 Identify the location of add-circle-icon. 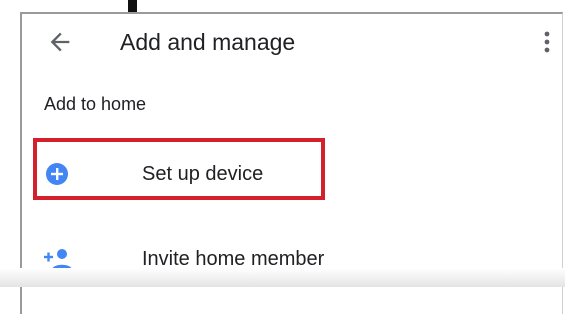
(57, 174).